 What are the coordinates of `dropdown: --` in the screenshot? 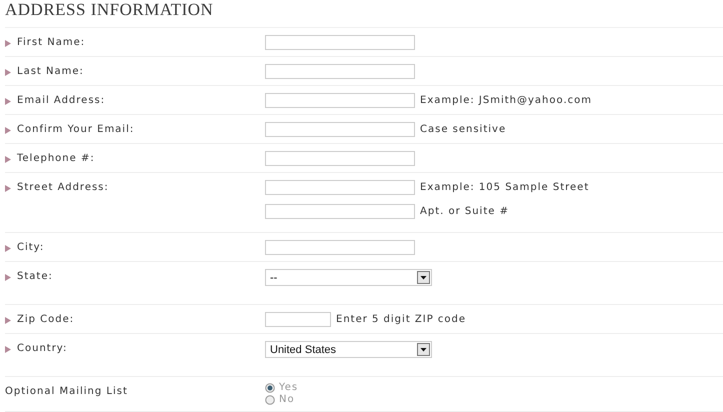 It's located at (348, 277).